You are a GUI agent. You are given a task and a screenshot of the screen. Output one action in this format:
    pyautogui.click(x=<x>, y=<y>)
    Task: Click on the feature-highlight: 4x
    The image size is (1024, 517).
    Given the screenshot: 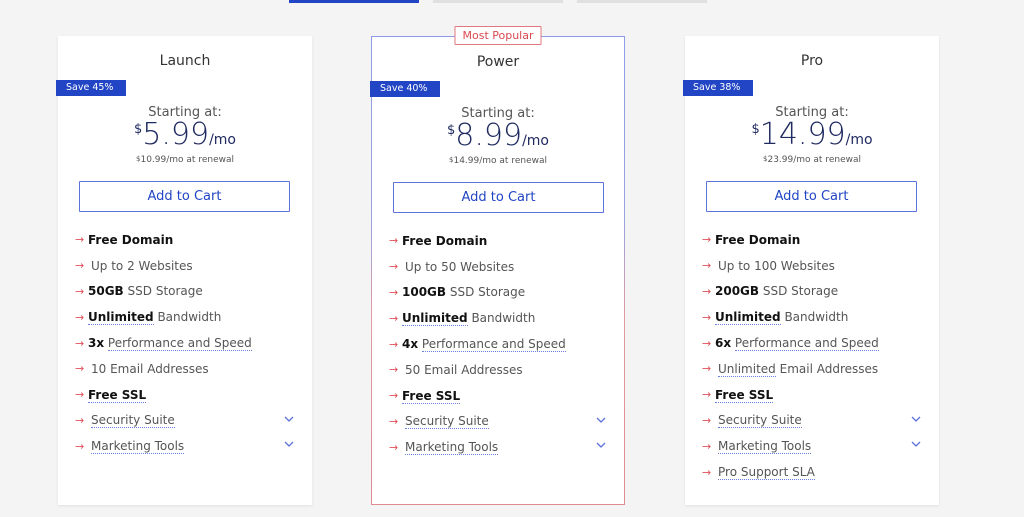 What is the action you would take?
    pyautogui.click(x=410, y=344)
    